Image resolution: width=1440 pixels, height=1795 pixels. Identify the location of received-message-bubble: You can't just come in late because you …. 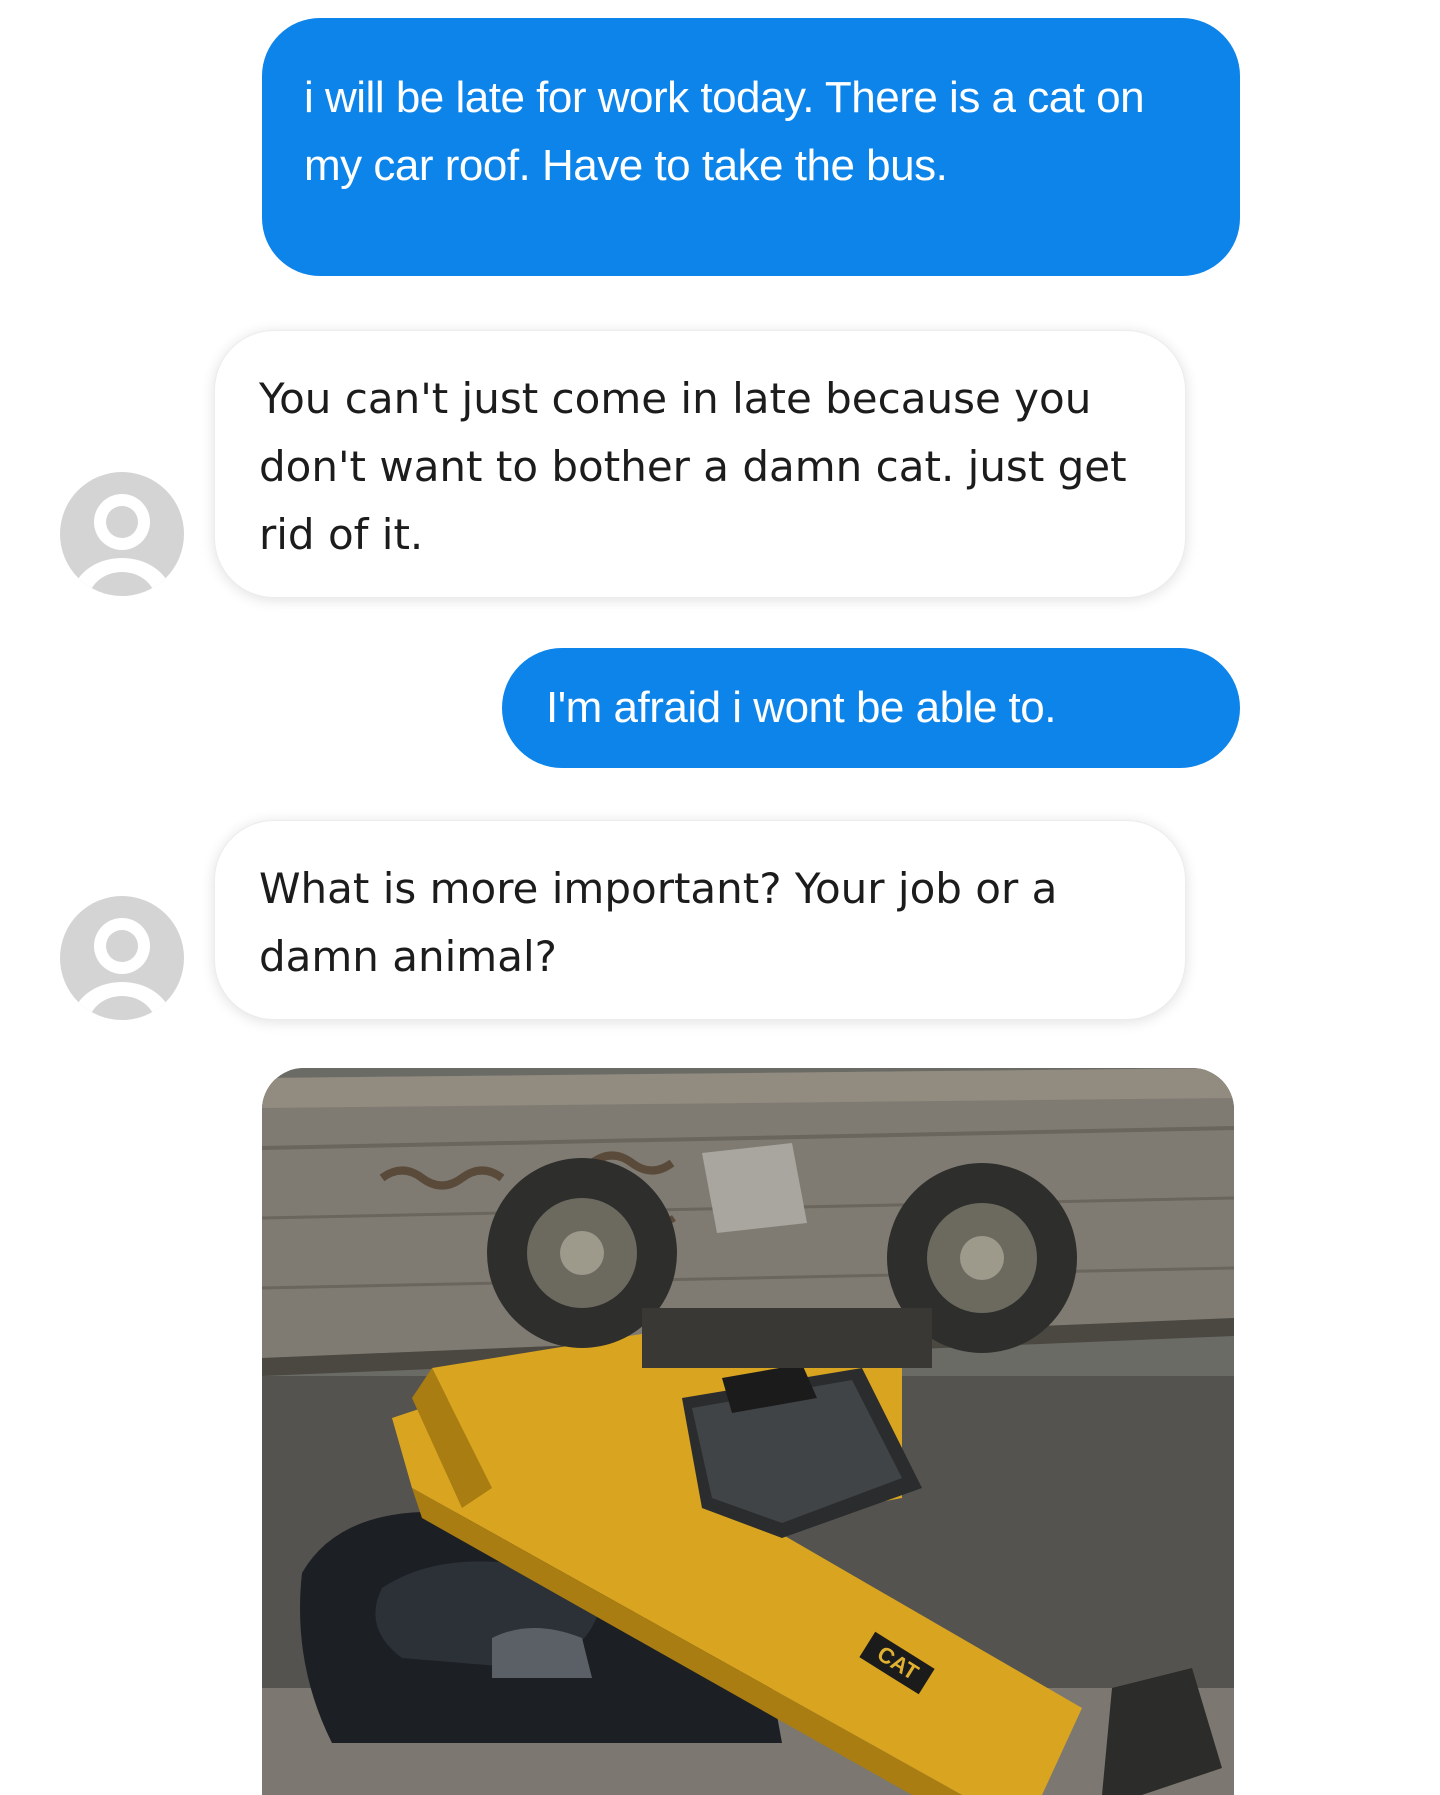
(700, 464).